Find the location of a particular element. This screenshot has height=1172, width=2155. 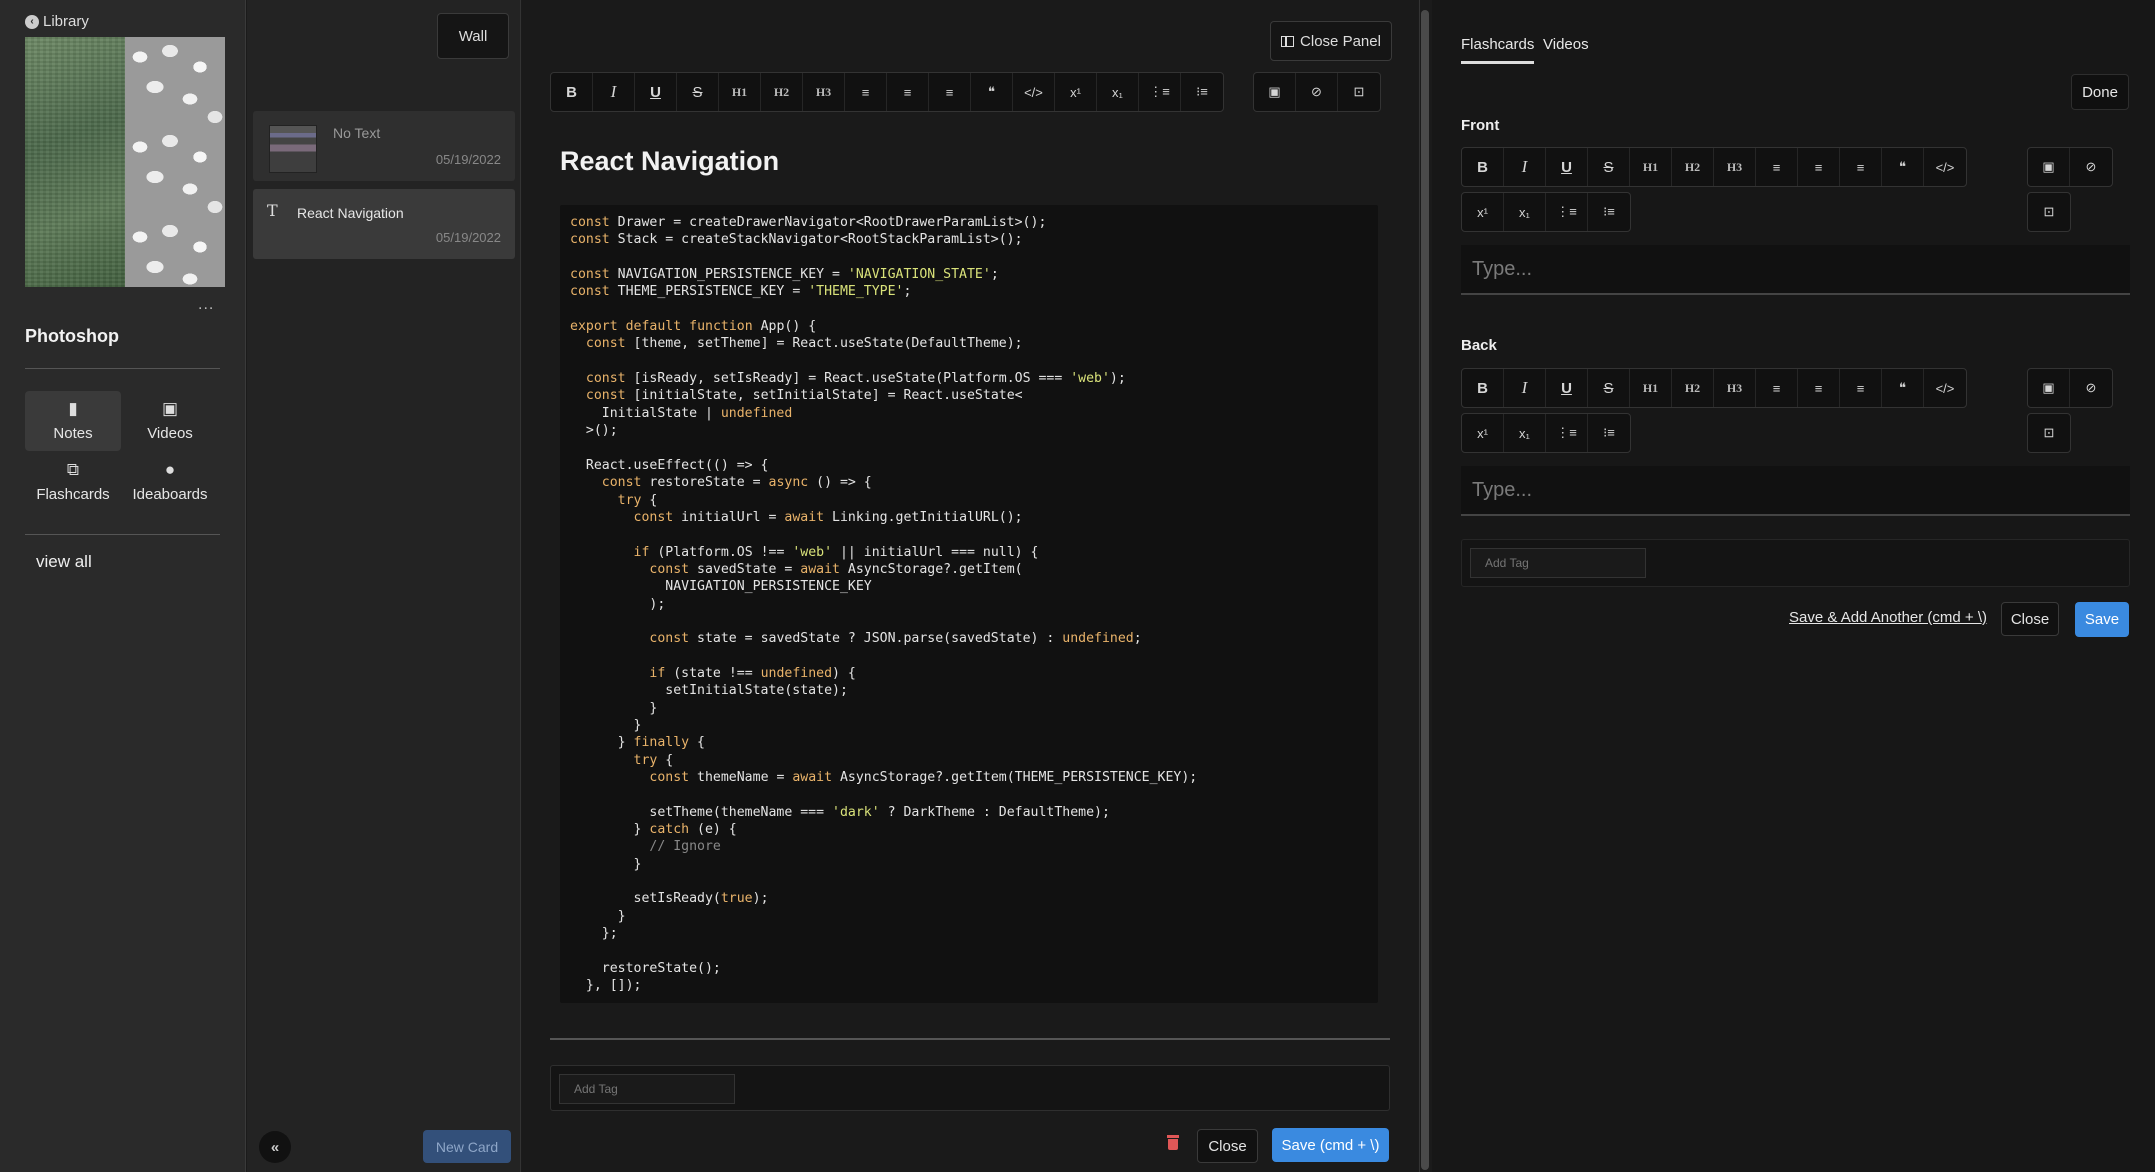

front-format-toolbar-row2: x¹ x₁ ⋮≡ ⁝≡ is located at coordinates (1546, 212).